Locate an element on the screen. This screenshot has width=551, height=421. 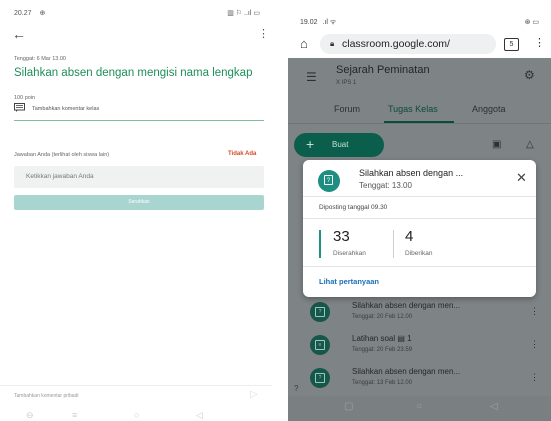
address-bar: 🔒︎ classroom.google.com/ is located at coordinates (408, 44).